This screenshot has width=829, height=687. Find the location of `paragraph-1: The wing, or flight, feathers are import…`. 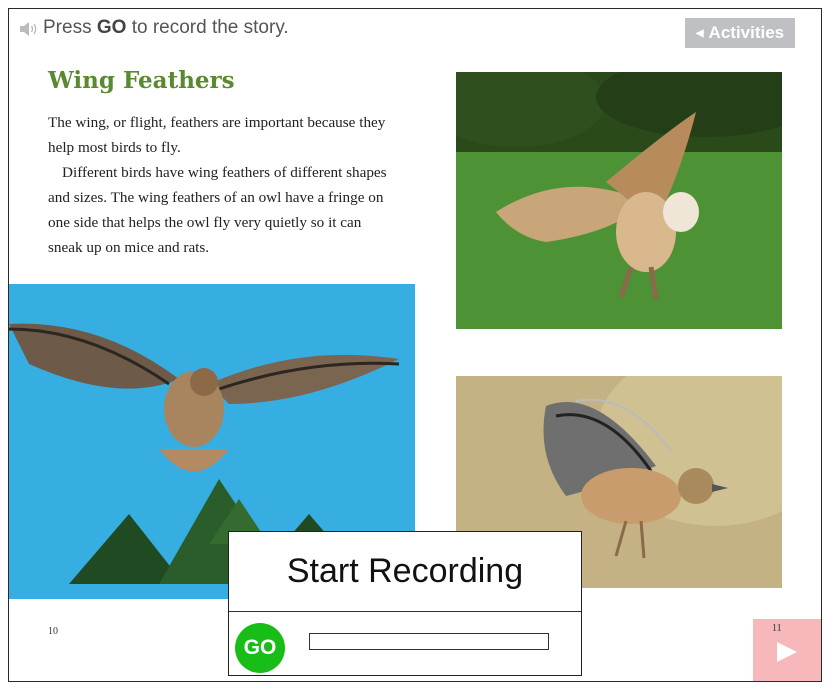

paragraph-1: The wing, or flight, feathers are import… is located at coordinates (217, 135).